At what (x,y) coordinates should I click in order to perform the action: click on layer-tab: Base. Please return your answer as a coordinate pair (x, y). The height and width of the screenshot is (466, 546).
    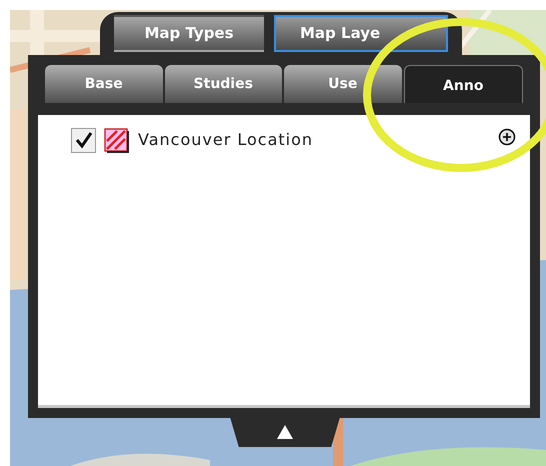
    Looking at the image, I should click on (103, 84).